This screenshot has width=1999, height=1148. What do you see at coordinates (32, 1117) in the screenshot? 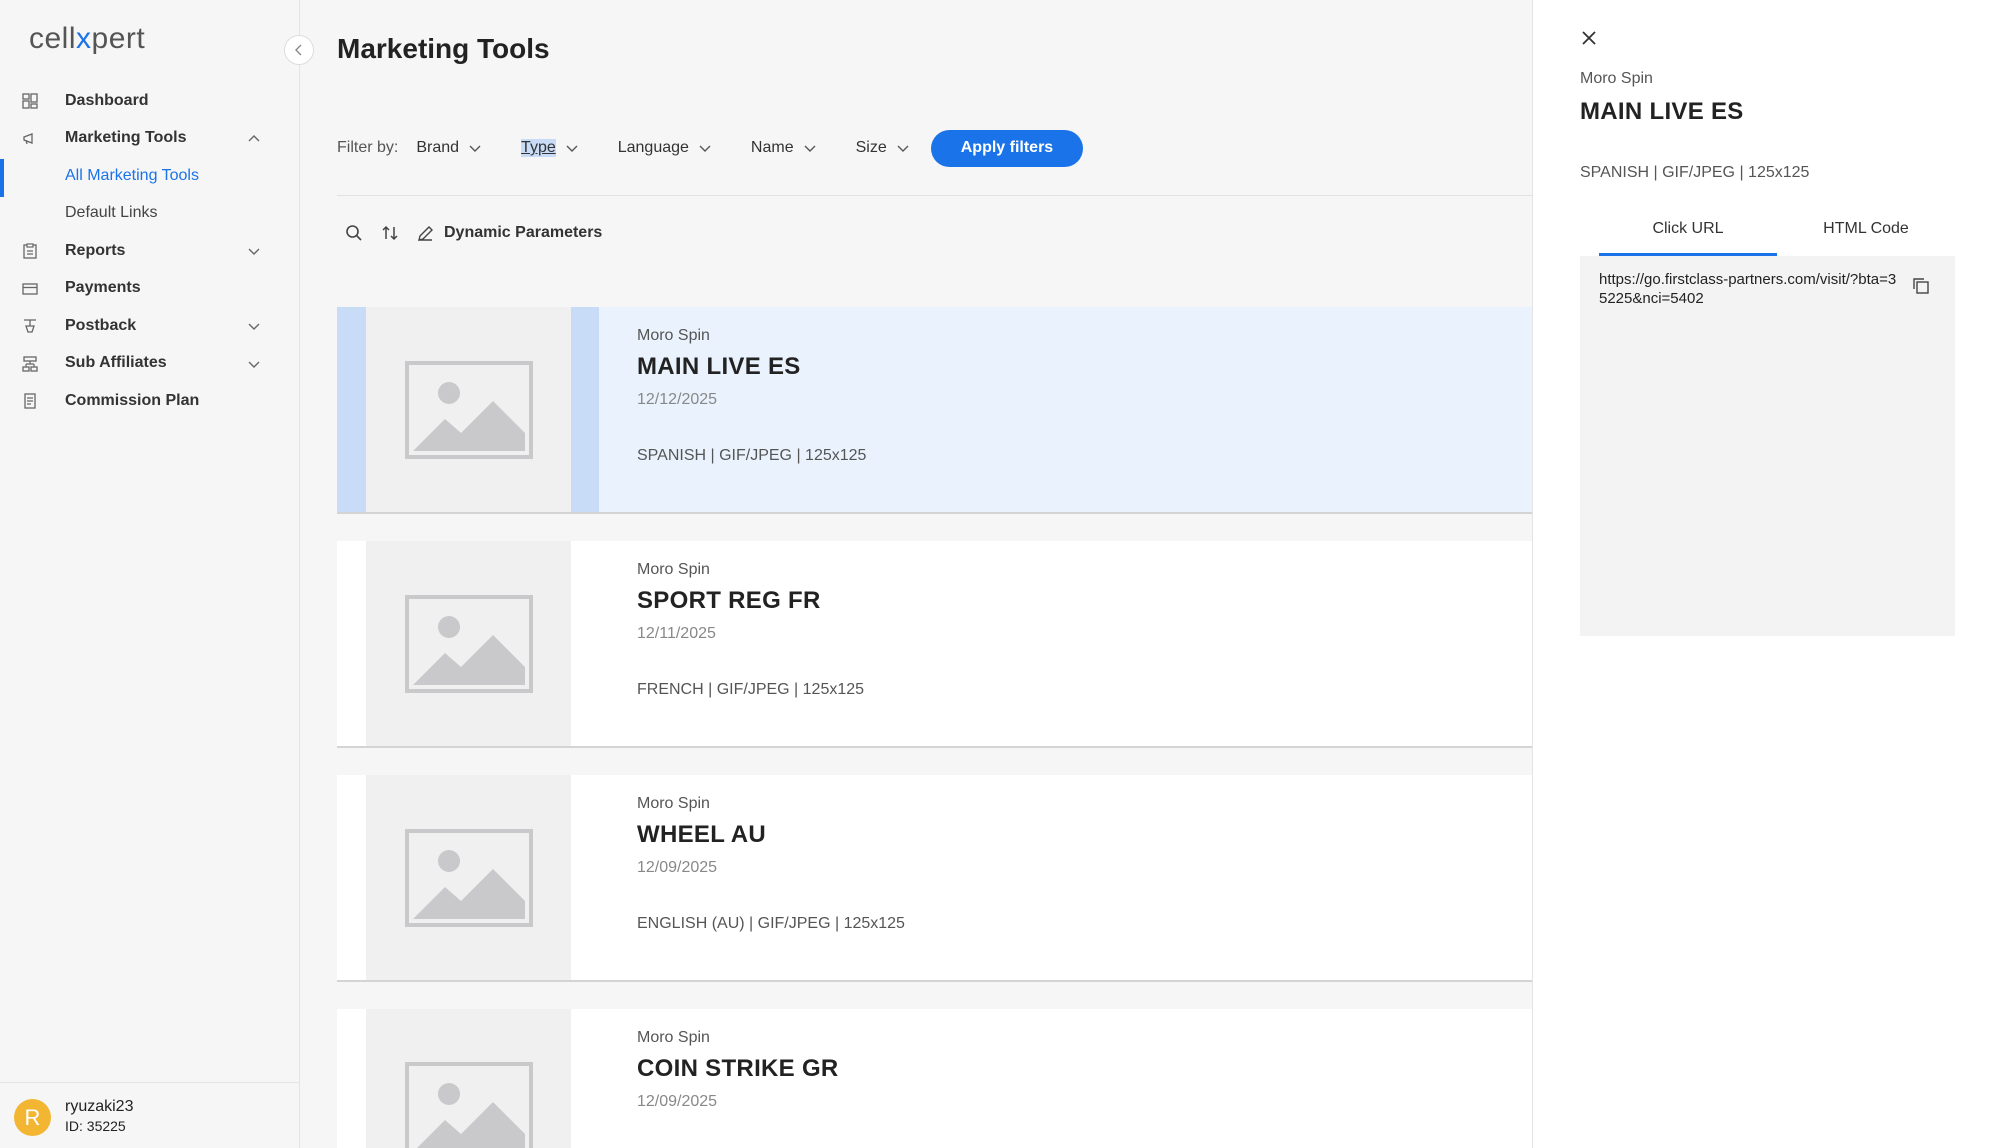
I see `avatar: R` at bounding box center [32, 1117].